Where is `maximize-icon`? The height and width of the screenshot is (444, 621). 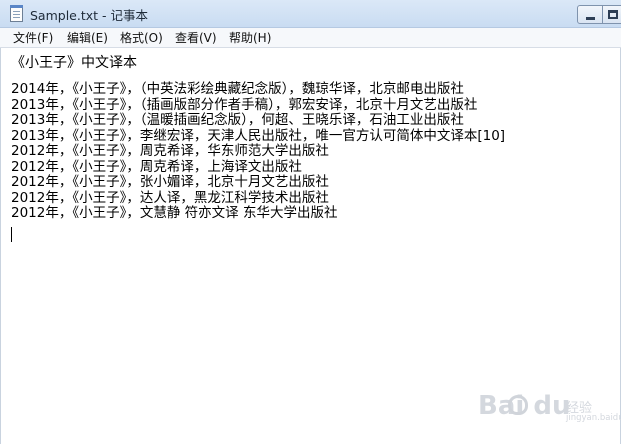 maximize-icon is located at coordinates (613, 14).